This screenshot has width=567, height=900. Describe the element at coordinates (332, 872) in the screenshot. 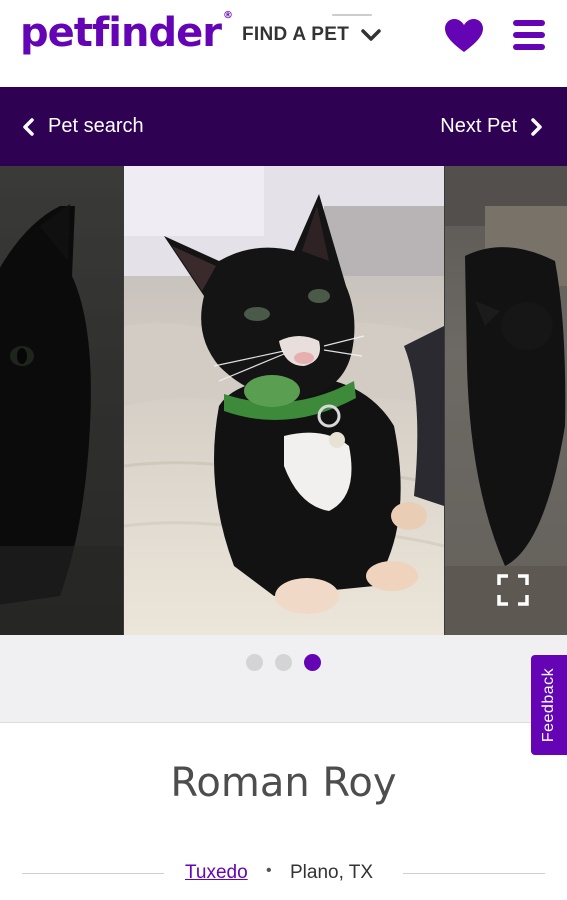

I see `pet-location: Plano, TX` at that location.